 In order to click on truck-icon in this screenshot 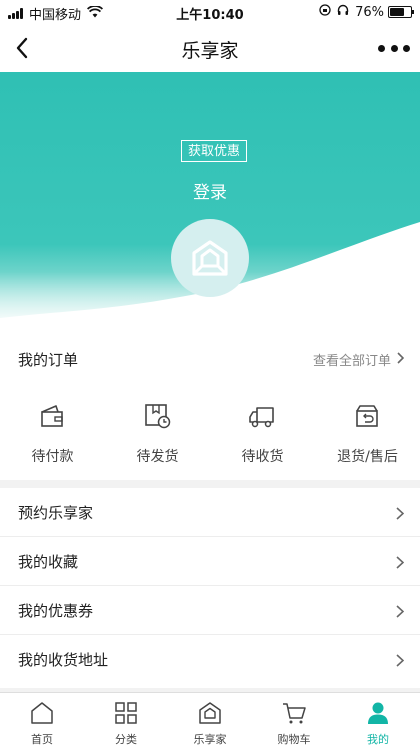, I will do `click(262, 416)`.